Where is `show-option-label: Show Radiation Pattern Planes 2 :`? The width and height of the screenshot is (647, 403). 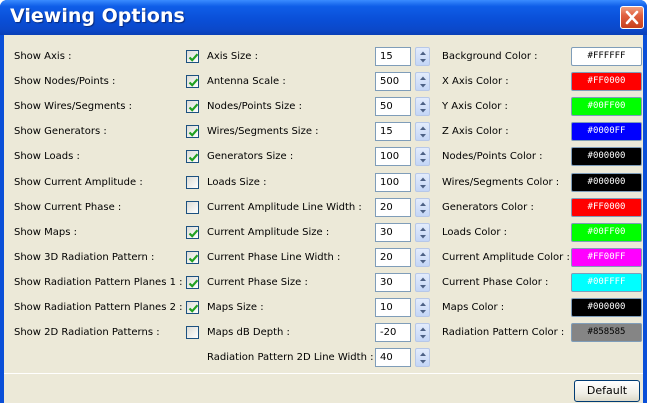
show-option-label: Show Radiation Pattern Planes 2 : is located at coordinates (98, 307).